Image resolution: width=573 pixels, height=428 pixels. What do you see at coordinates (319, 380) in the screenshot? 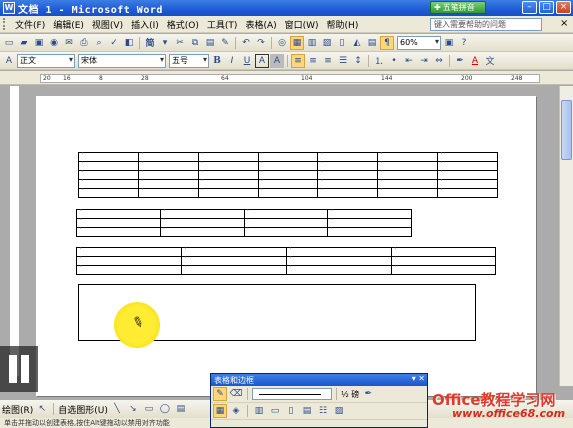
I see `toolbar-title-bar: 表格和边框 ▾ ✕` at bounding box center [319, 380].